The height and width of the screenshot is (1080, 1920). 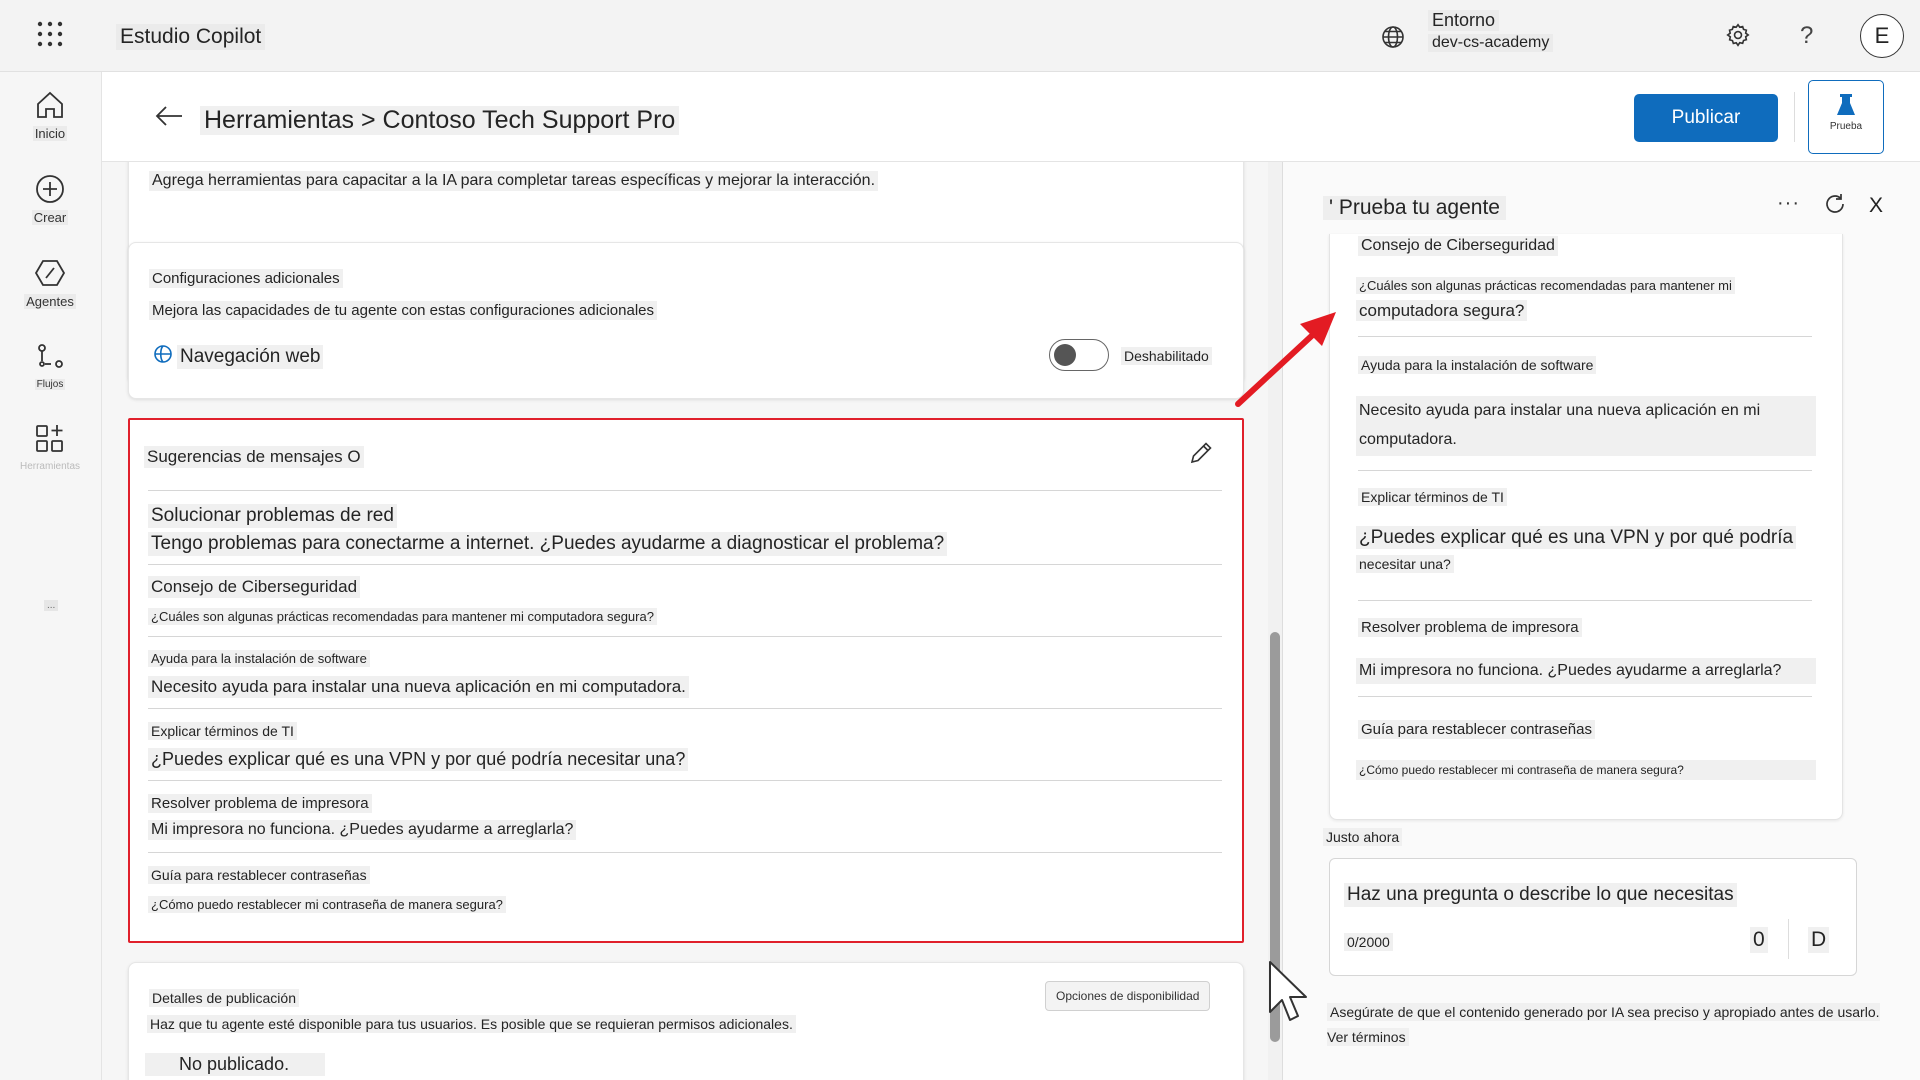 What do you see at coordinates (1476, 729) in the screenshot?
I see `preview-suggestion-title: Guía para restablecer contraseñas` at bounding box center [1476, 729].